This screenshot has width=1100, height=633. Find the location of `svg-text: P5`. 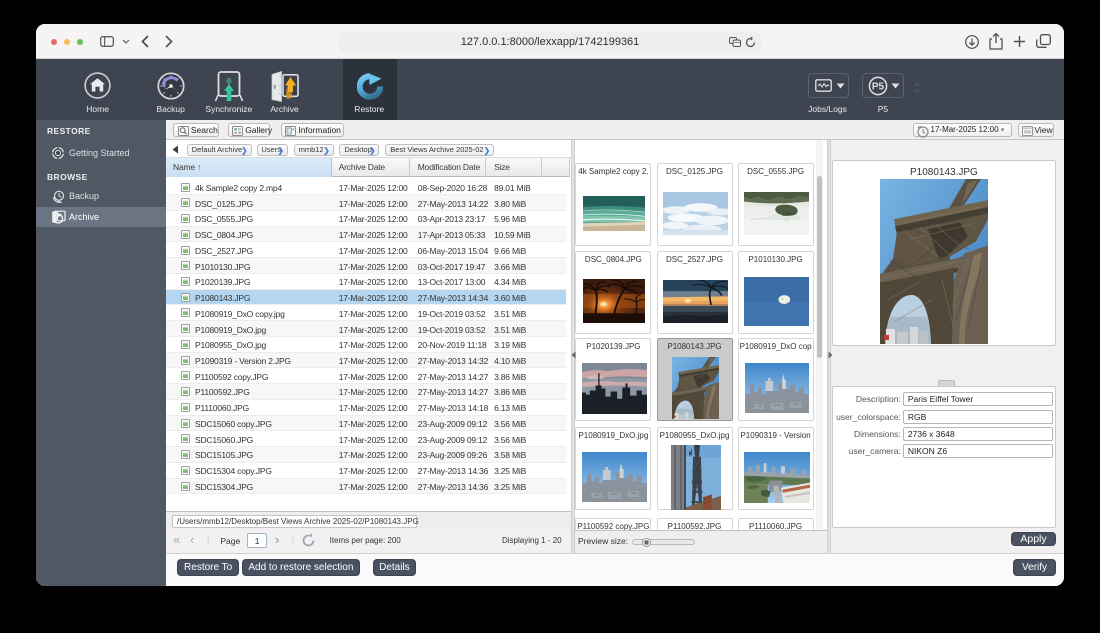

svg-text: P5 is located at coordinates (878, 87).